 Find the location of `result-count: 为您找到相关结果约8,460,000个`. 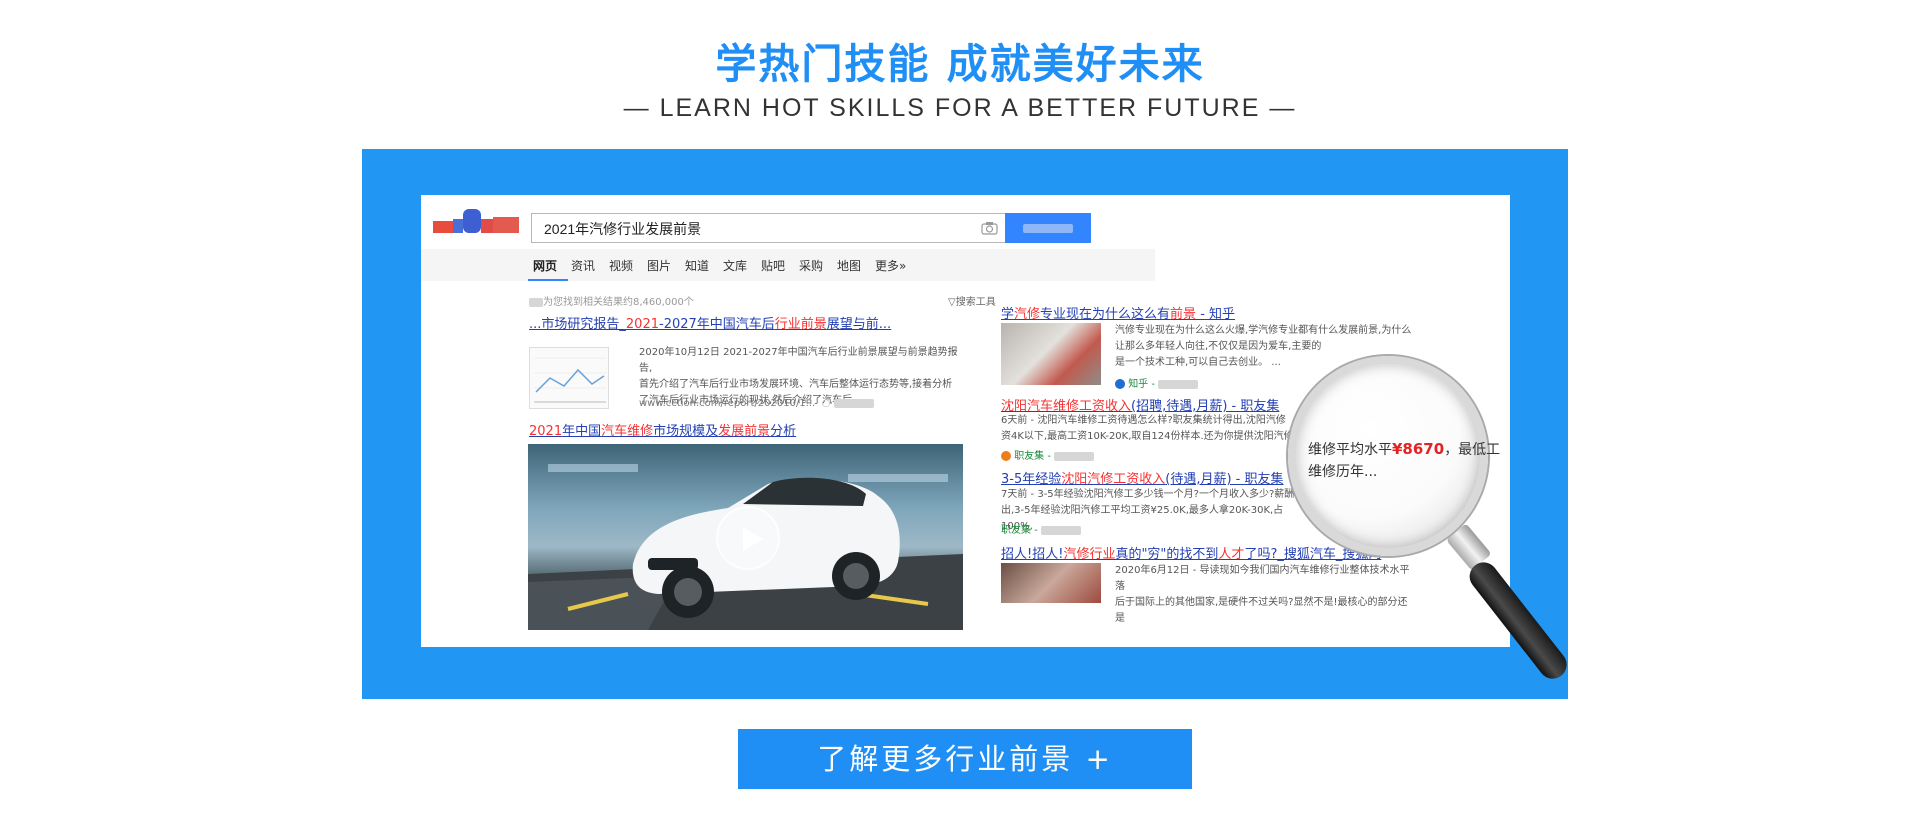

result-count: 为您找到相关结果约8,460,000个 is located at coordinates (611, 300).